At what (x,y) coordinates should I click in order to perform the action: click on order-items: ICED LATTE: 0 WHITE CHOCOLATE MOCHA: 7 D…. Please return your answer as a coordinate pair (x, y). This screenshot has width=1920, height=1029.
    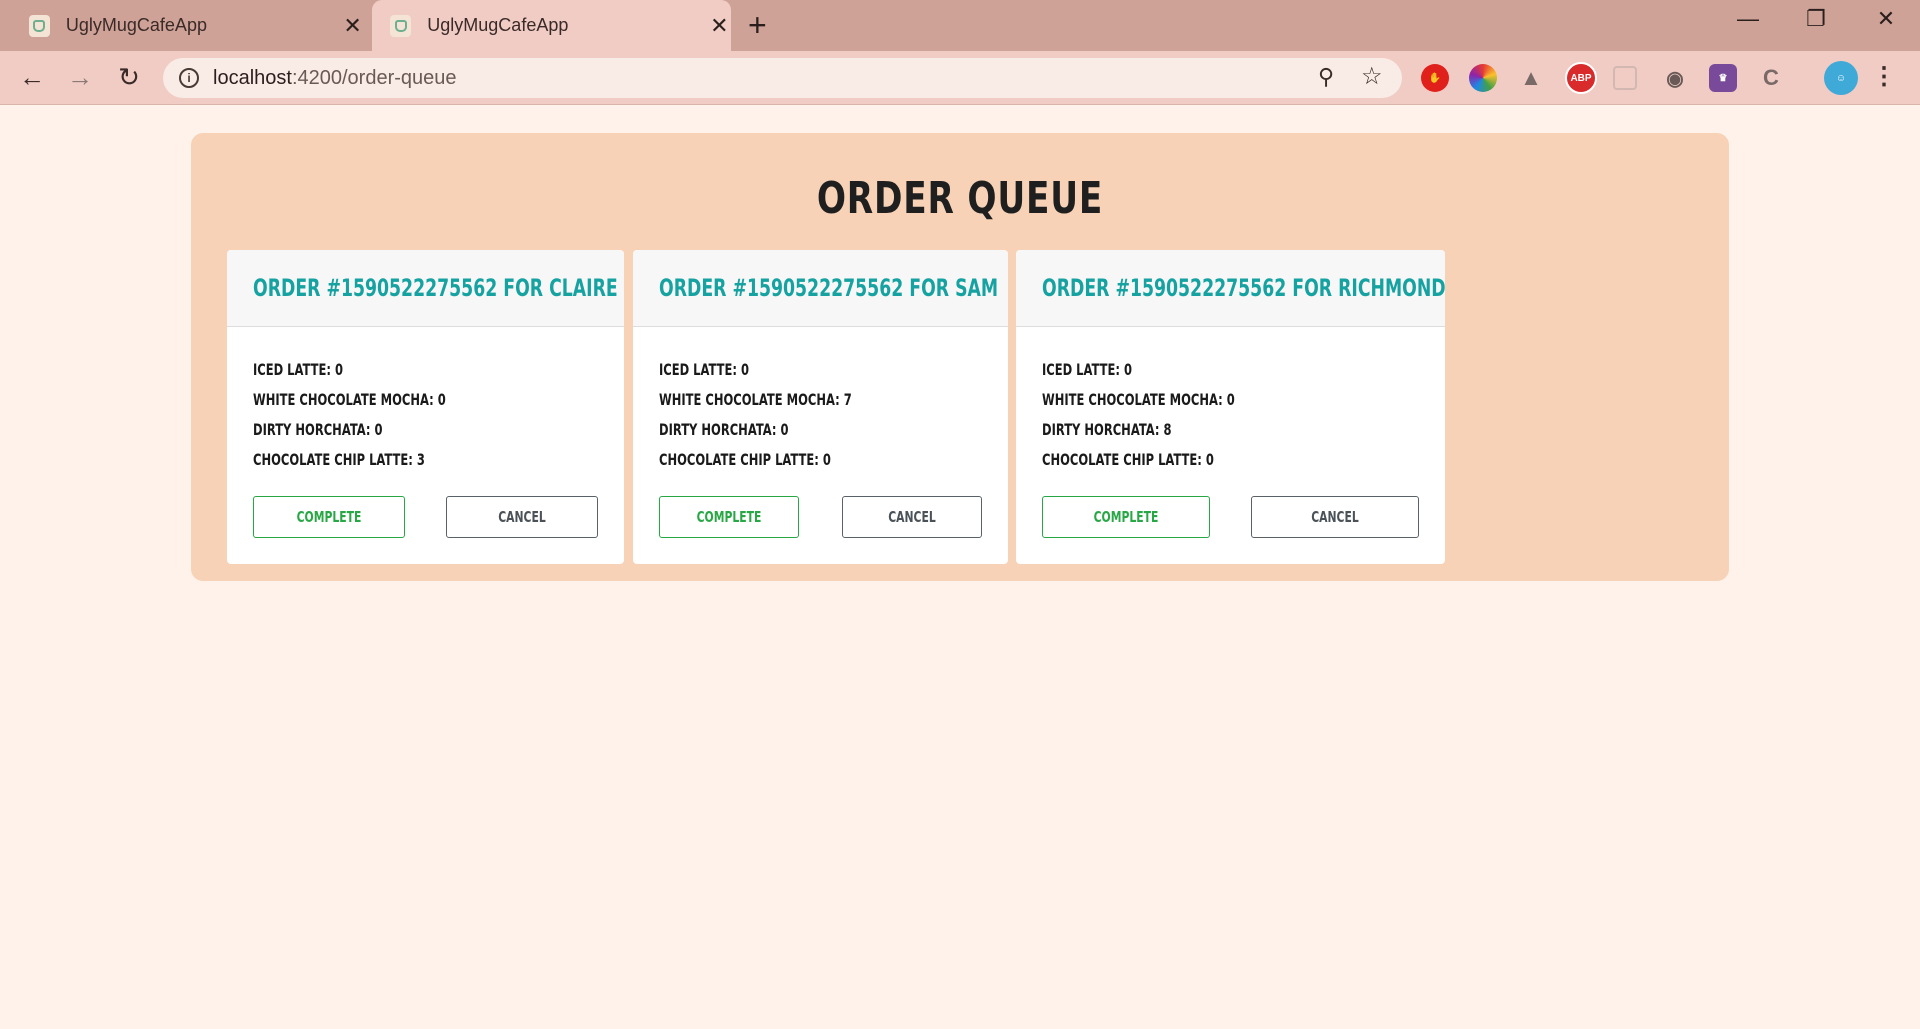
    Looking at the image, I should click on (820, 401).